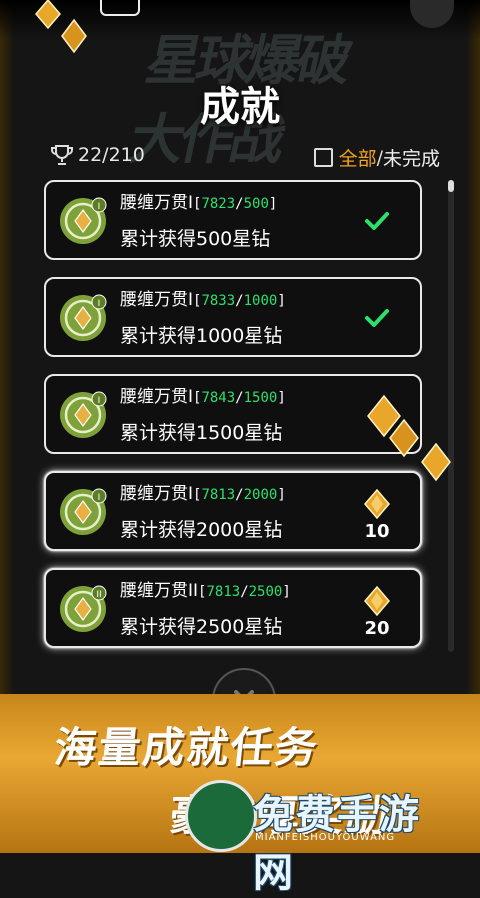  What do you see at coordinates (260, 495) in the screenshot?
I see `progress-target: 2000` at bounding box center [260, 495].